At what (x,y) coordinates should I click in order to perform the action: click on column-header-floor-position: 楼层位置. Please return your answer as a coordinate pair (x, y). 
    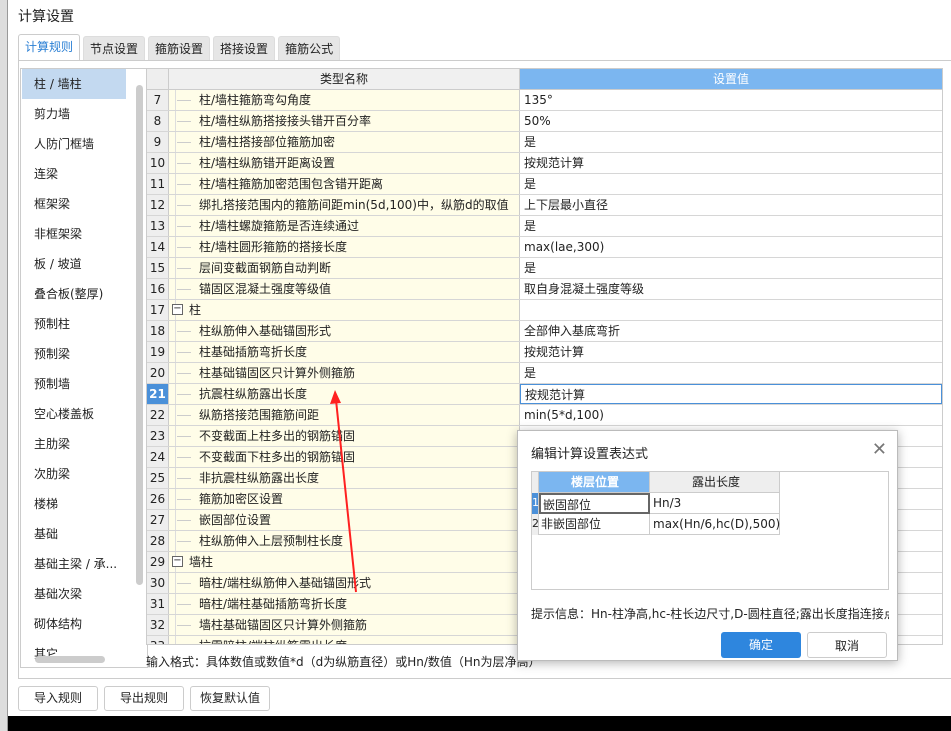
    Looking at the image, I should click on (594, 482).